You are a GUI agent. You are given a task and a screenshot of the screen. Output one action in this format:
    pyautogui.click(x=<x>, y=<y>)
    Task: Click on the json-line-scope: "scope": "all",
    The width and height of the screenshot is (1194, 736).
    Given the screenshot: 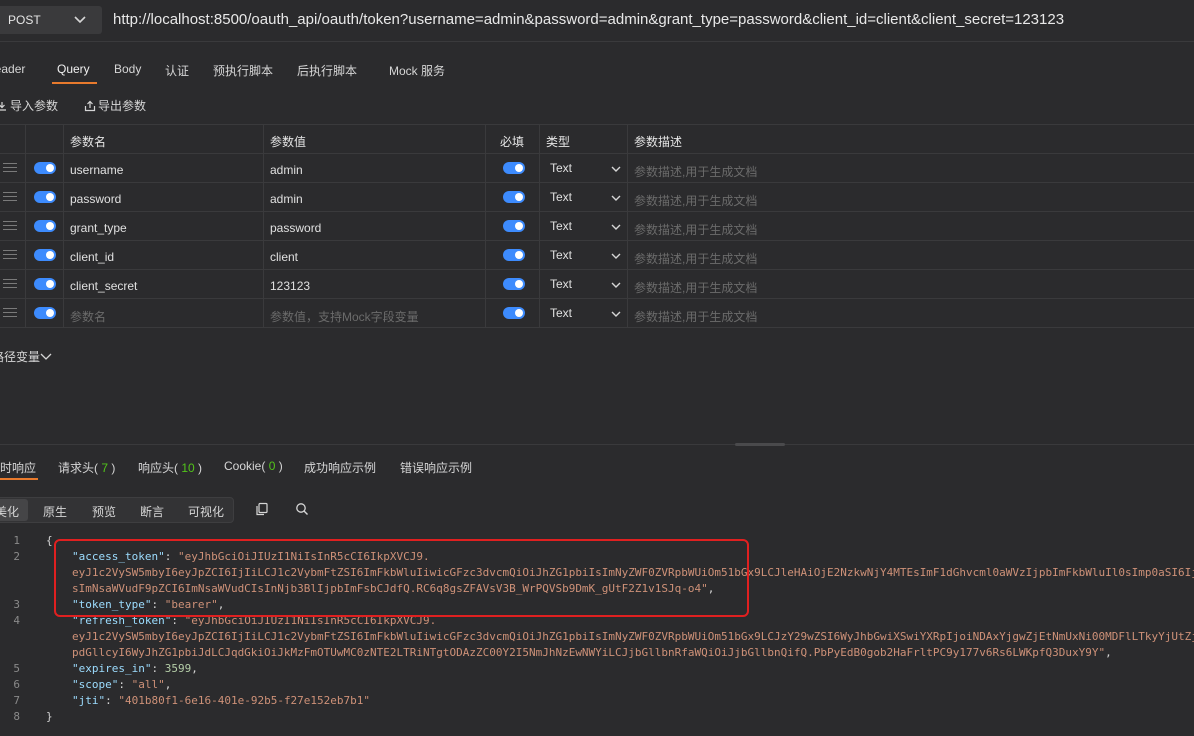 What is the action you would take?
    pyautogui.click(x=122, y=684)
    